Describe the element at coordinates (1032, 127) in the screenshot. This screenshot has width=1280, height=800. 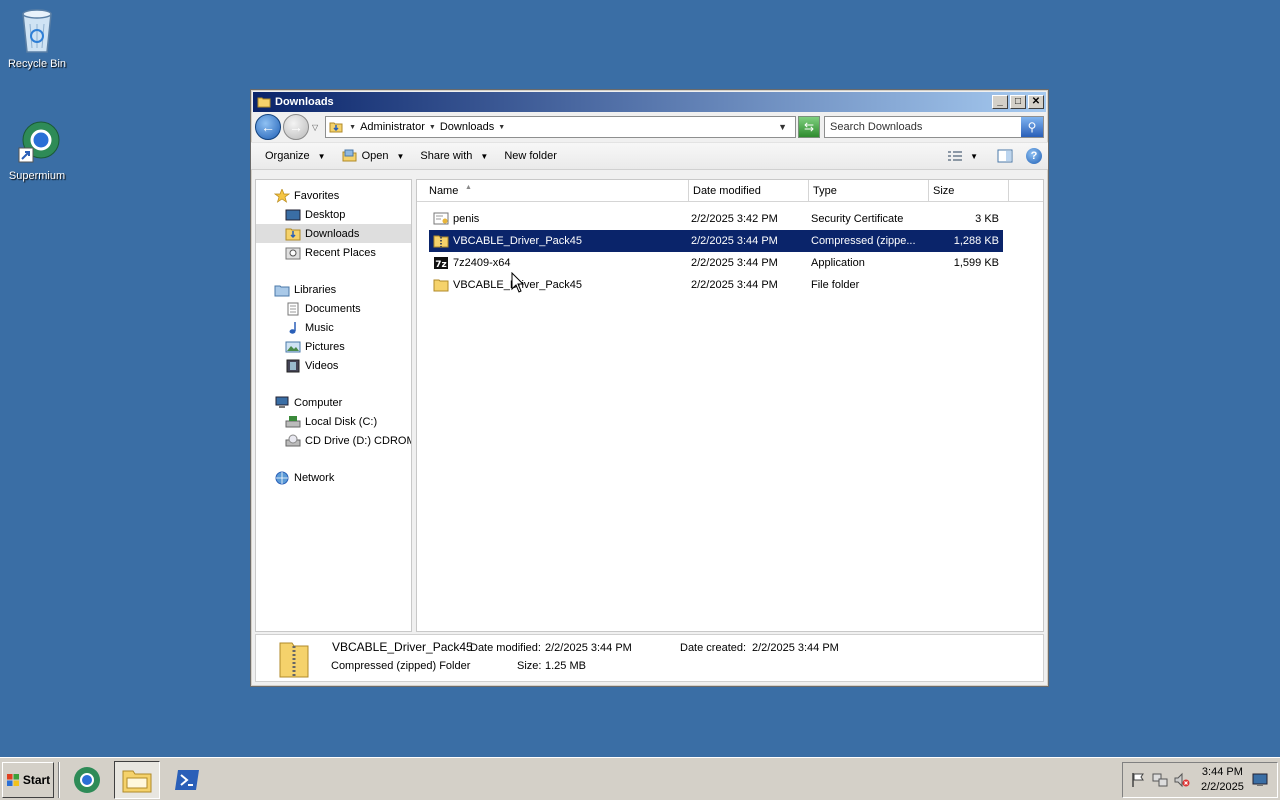
I see `search-icon: ⚲` at that location.